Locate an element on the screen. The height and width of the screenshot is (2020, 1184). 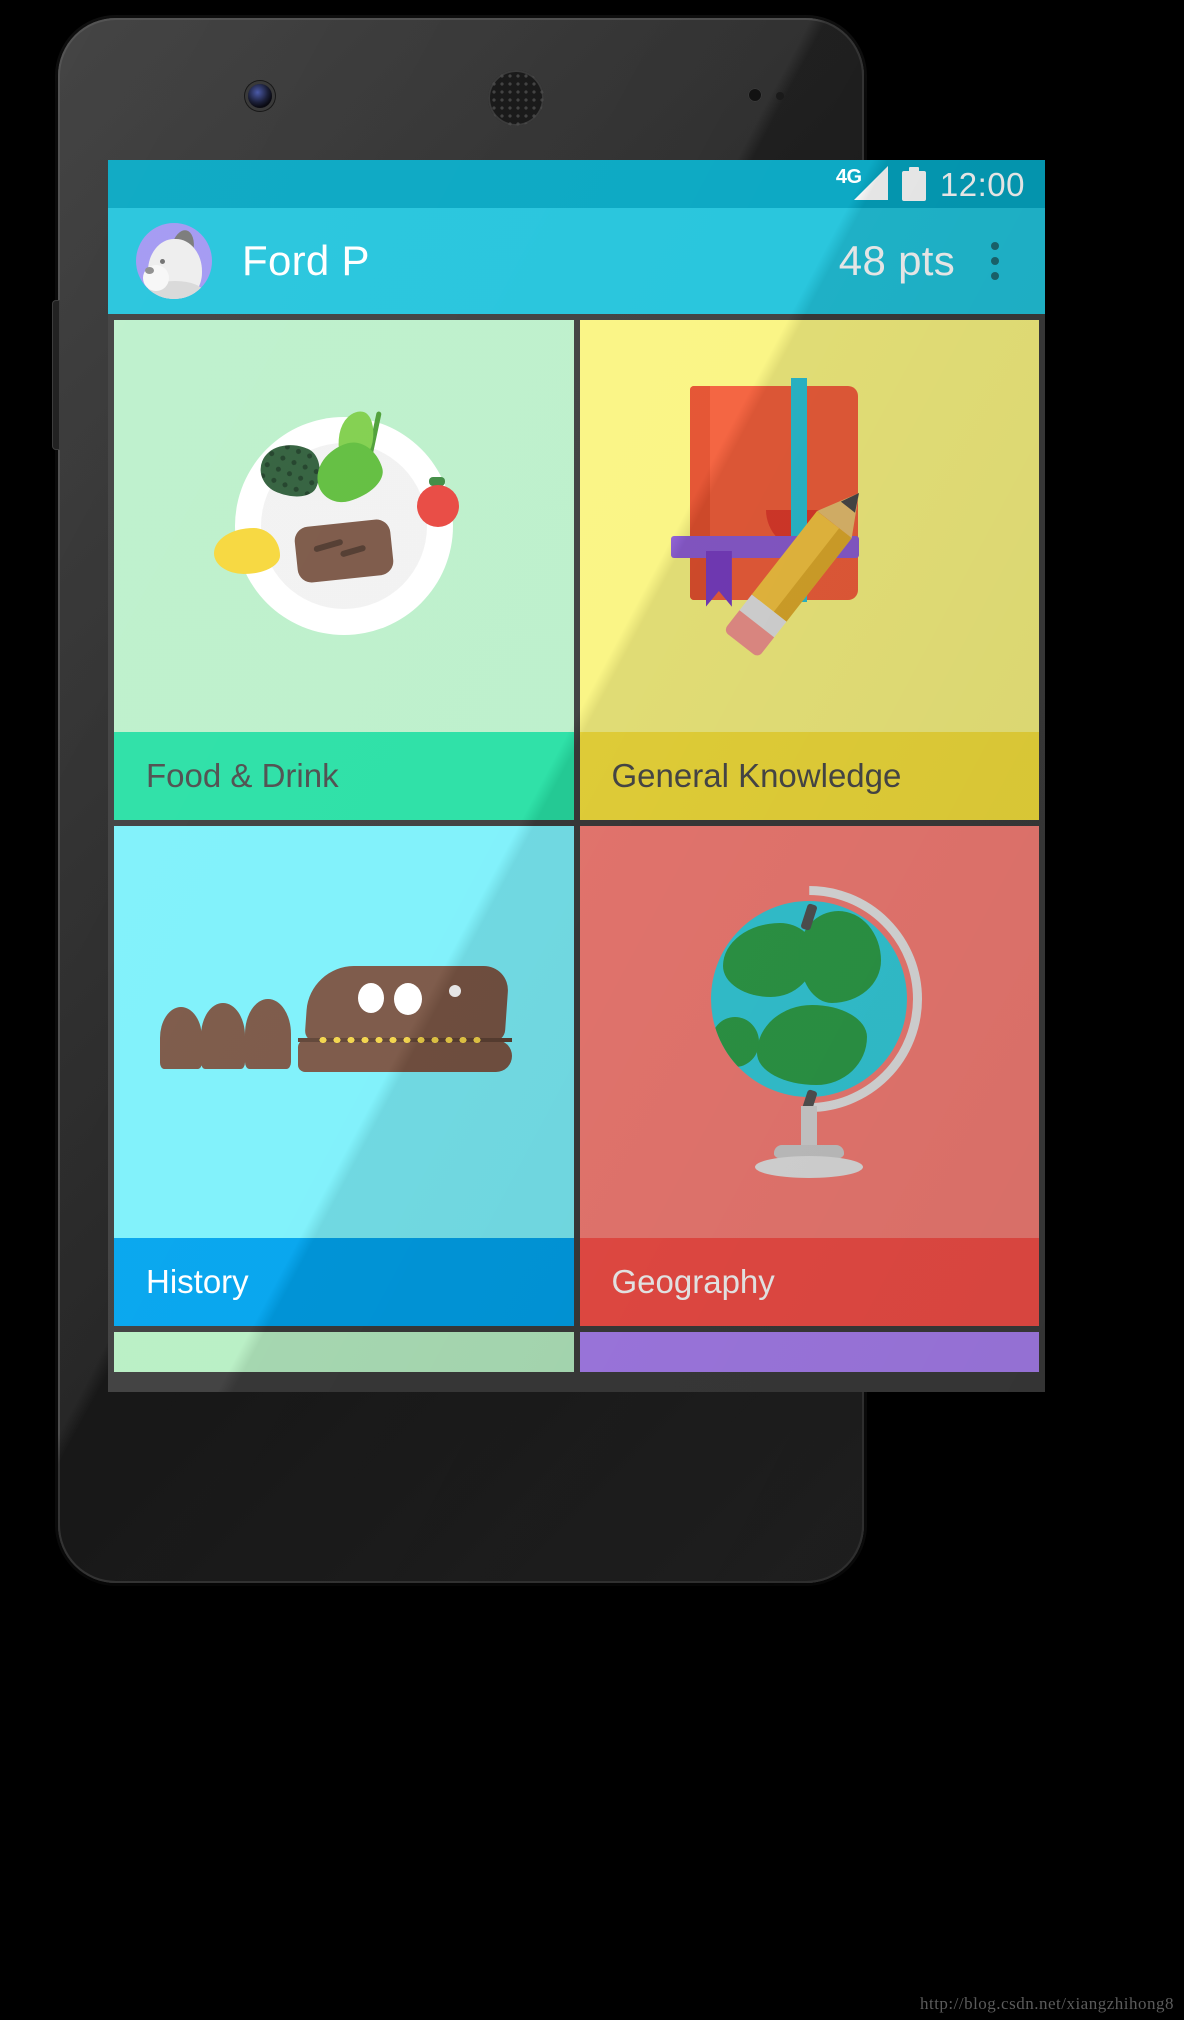
points-badge: 48 pts is located at coordinates (896, 260).